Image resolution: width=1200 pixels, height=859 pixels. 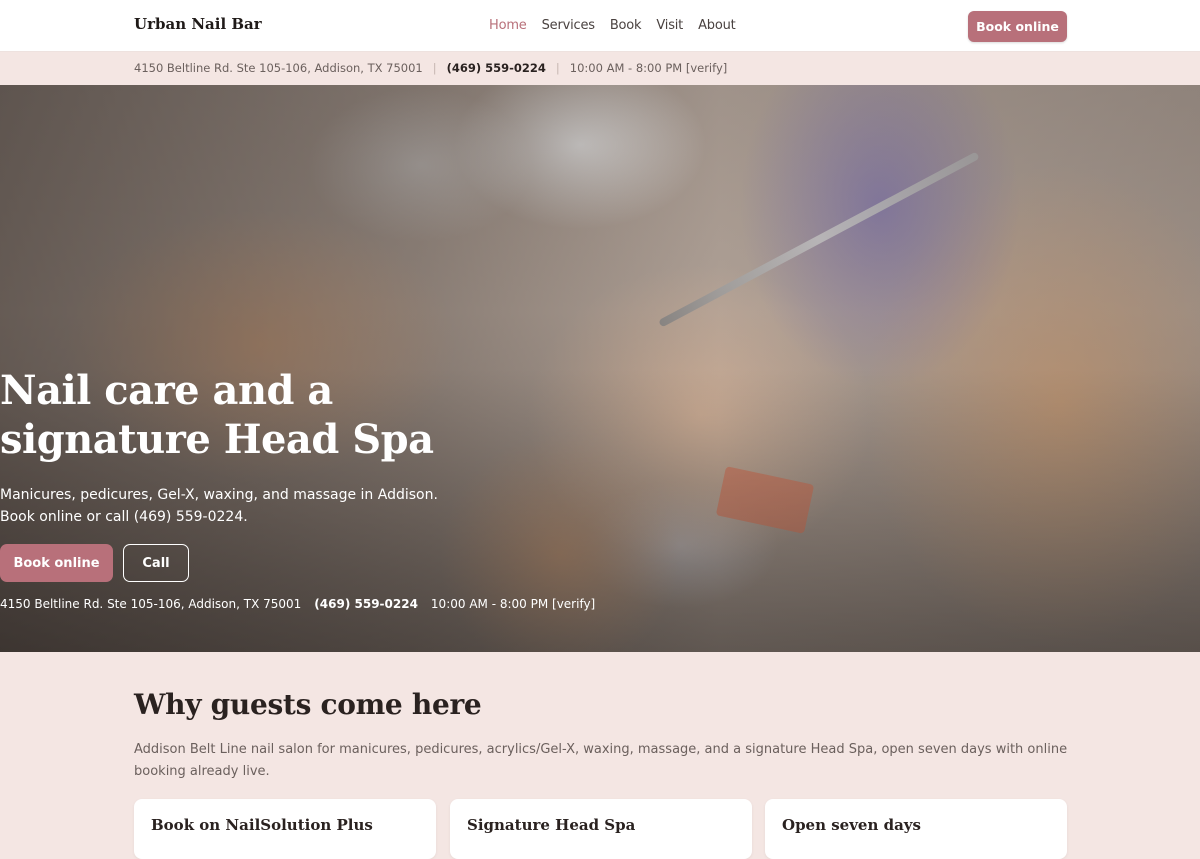 What do you see at coordinates (496, 68) in the screenshot?
I see `infobar-phone: (469) 559-0224` at bounding box center [496, 68].